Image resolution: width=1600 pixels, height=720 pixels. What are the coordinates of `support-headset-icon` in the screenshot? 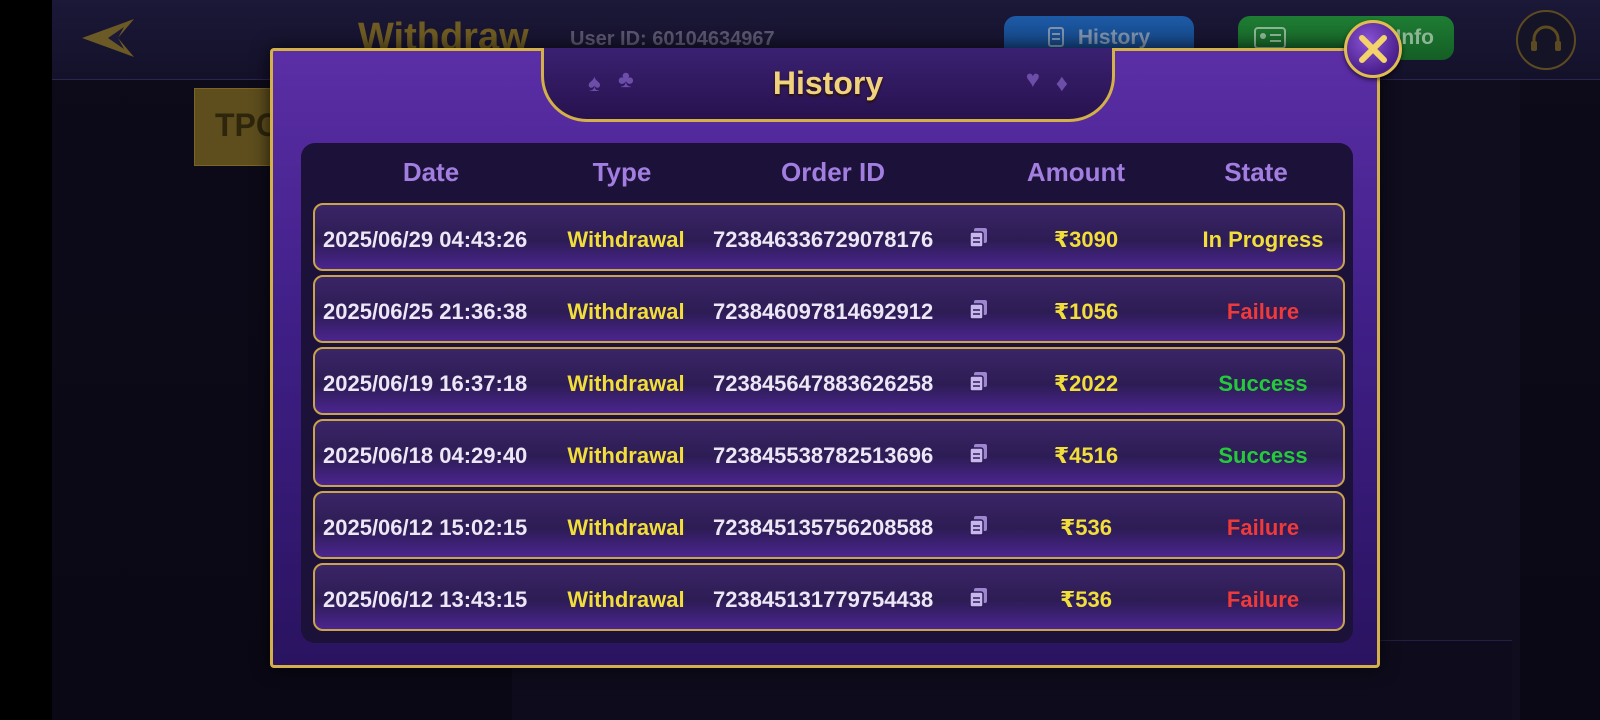 It's located at (1546, 38).